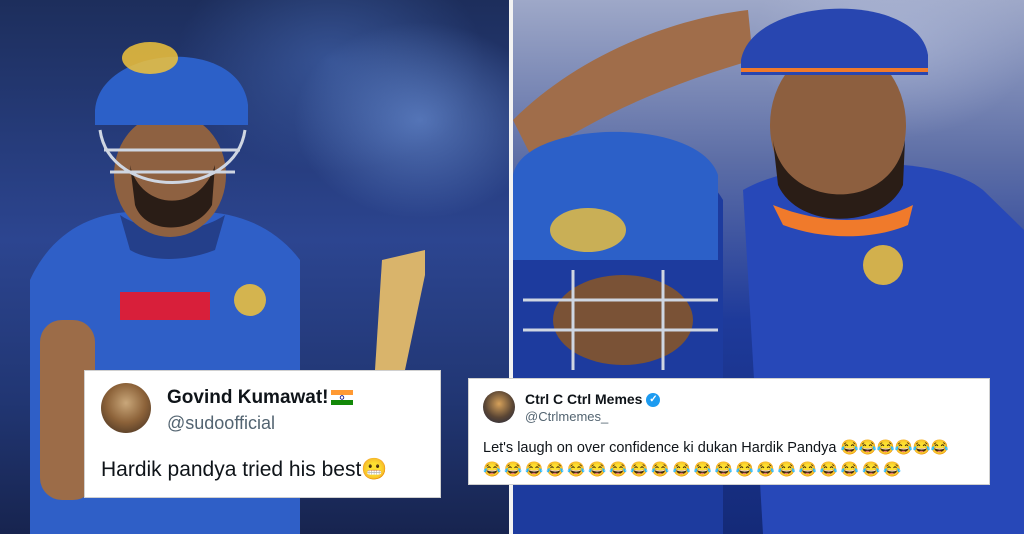 The width and height of the screenshot is (1024, 534). What do you see at coordinates (341, 398) in the screenshot?
I see `india-flag-icon` at bounding box center [341, 398].